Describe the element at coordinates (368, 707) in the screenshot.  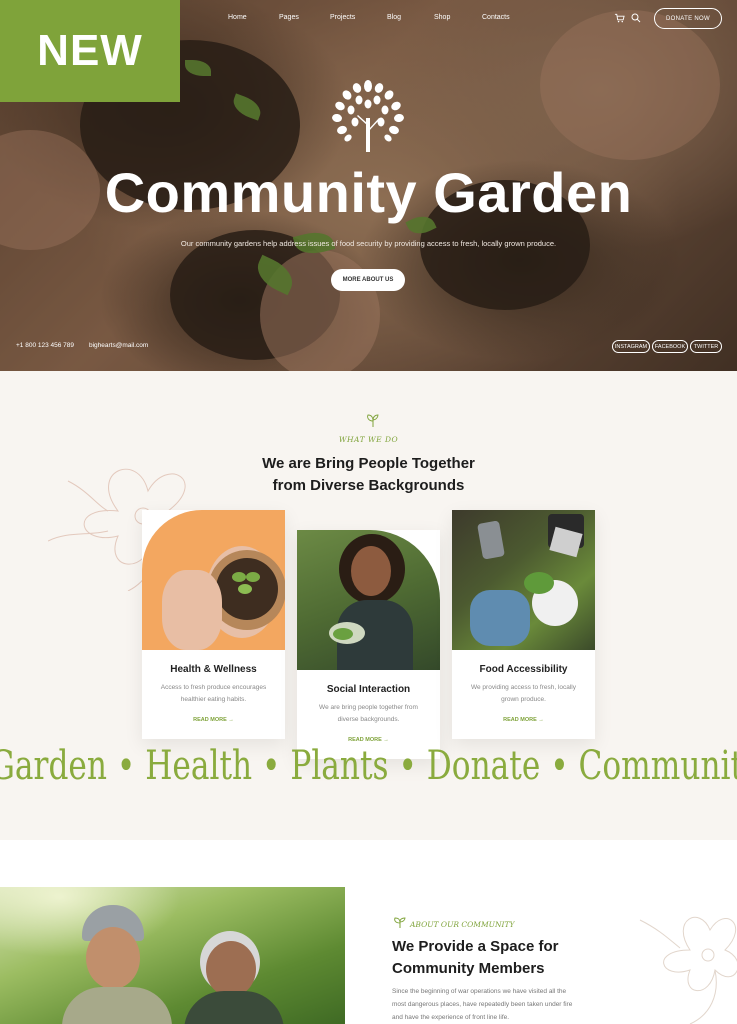
I see `card-description-line: We are bring people together from` at that location.